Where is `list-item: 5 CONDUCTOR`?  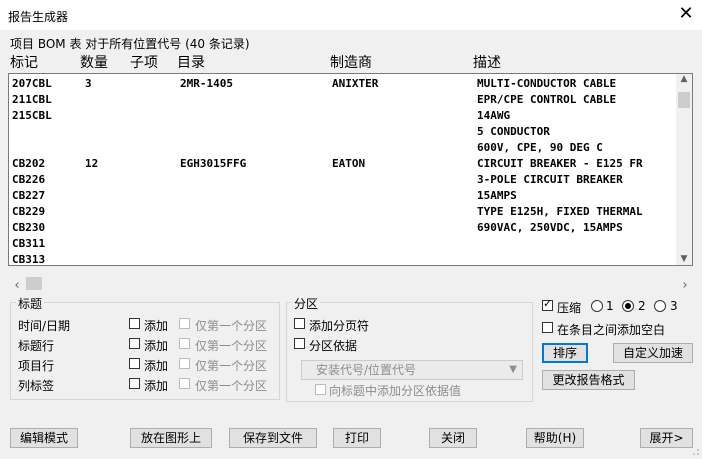 list-item: 5 CONDUCTOR is located at coordinates (343, 132).